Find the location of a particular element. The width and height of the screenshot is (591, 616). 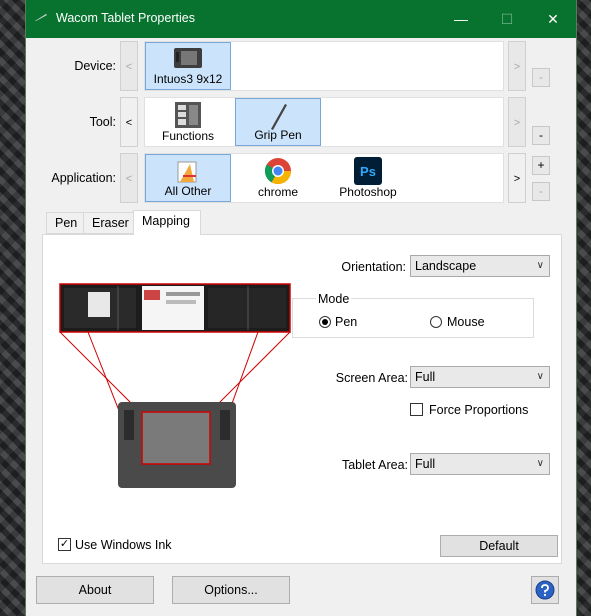

application-scroll-right-button: > is located at coordinates (517, 178).